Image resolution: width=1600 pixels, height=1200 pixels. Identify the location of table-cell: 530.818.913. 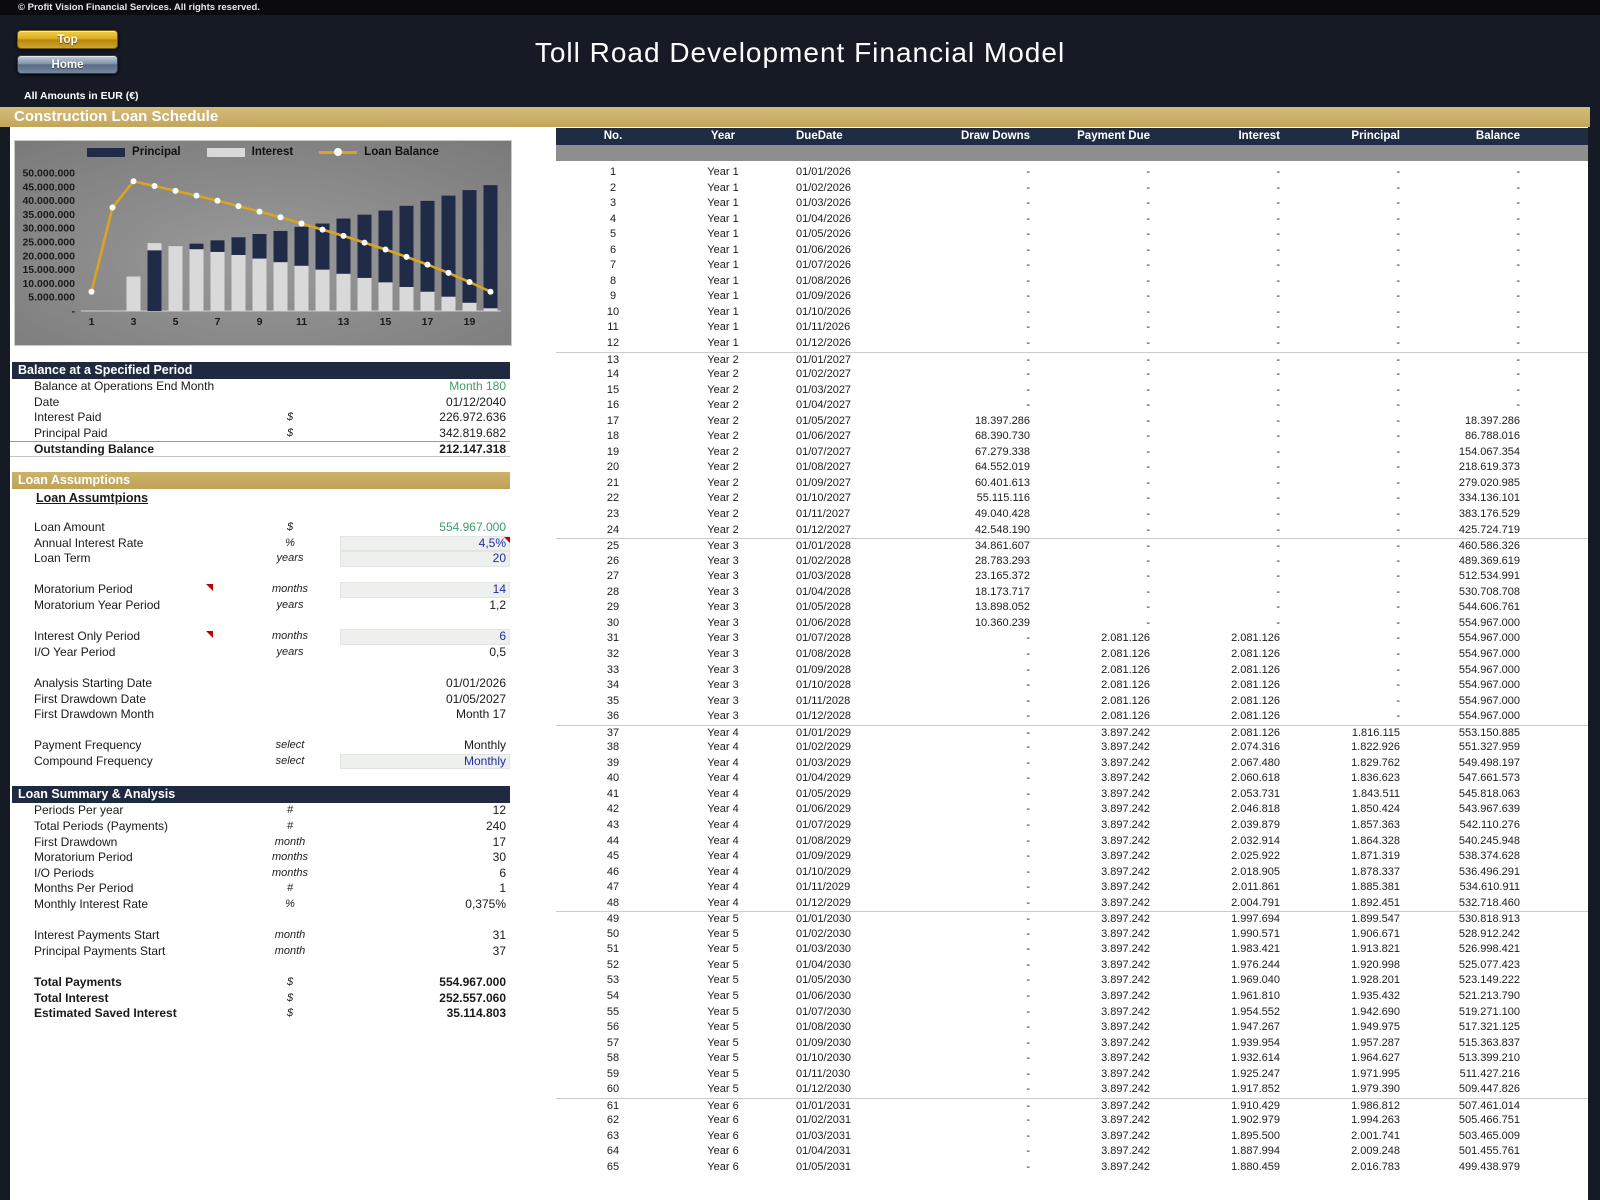
(1489, 919).